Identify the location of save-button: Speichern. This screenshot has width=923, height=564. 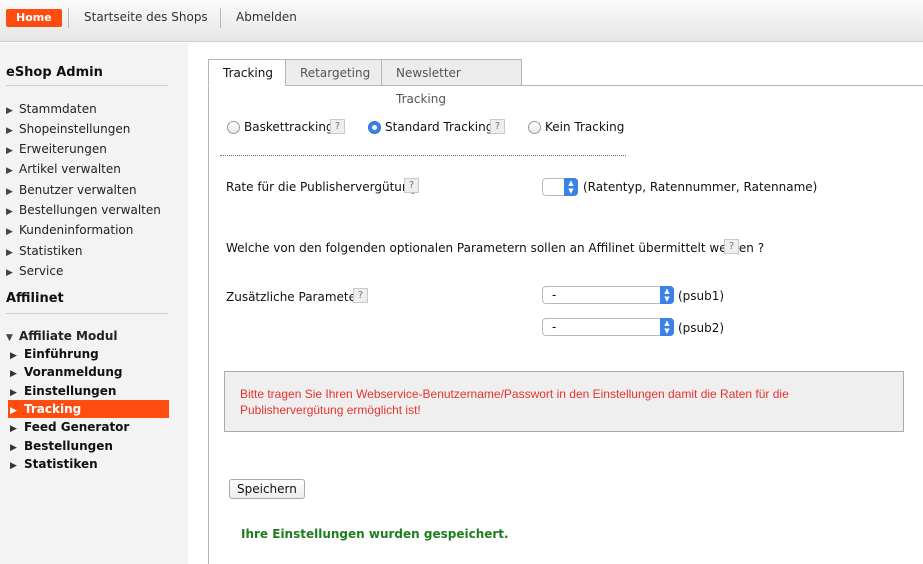
(267, 489).